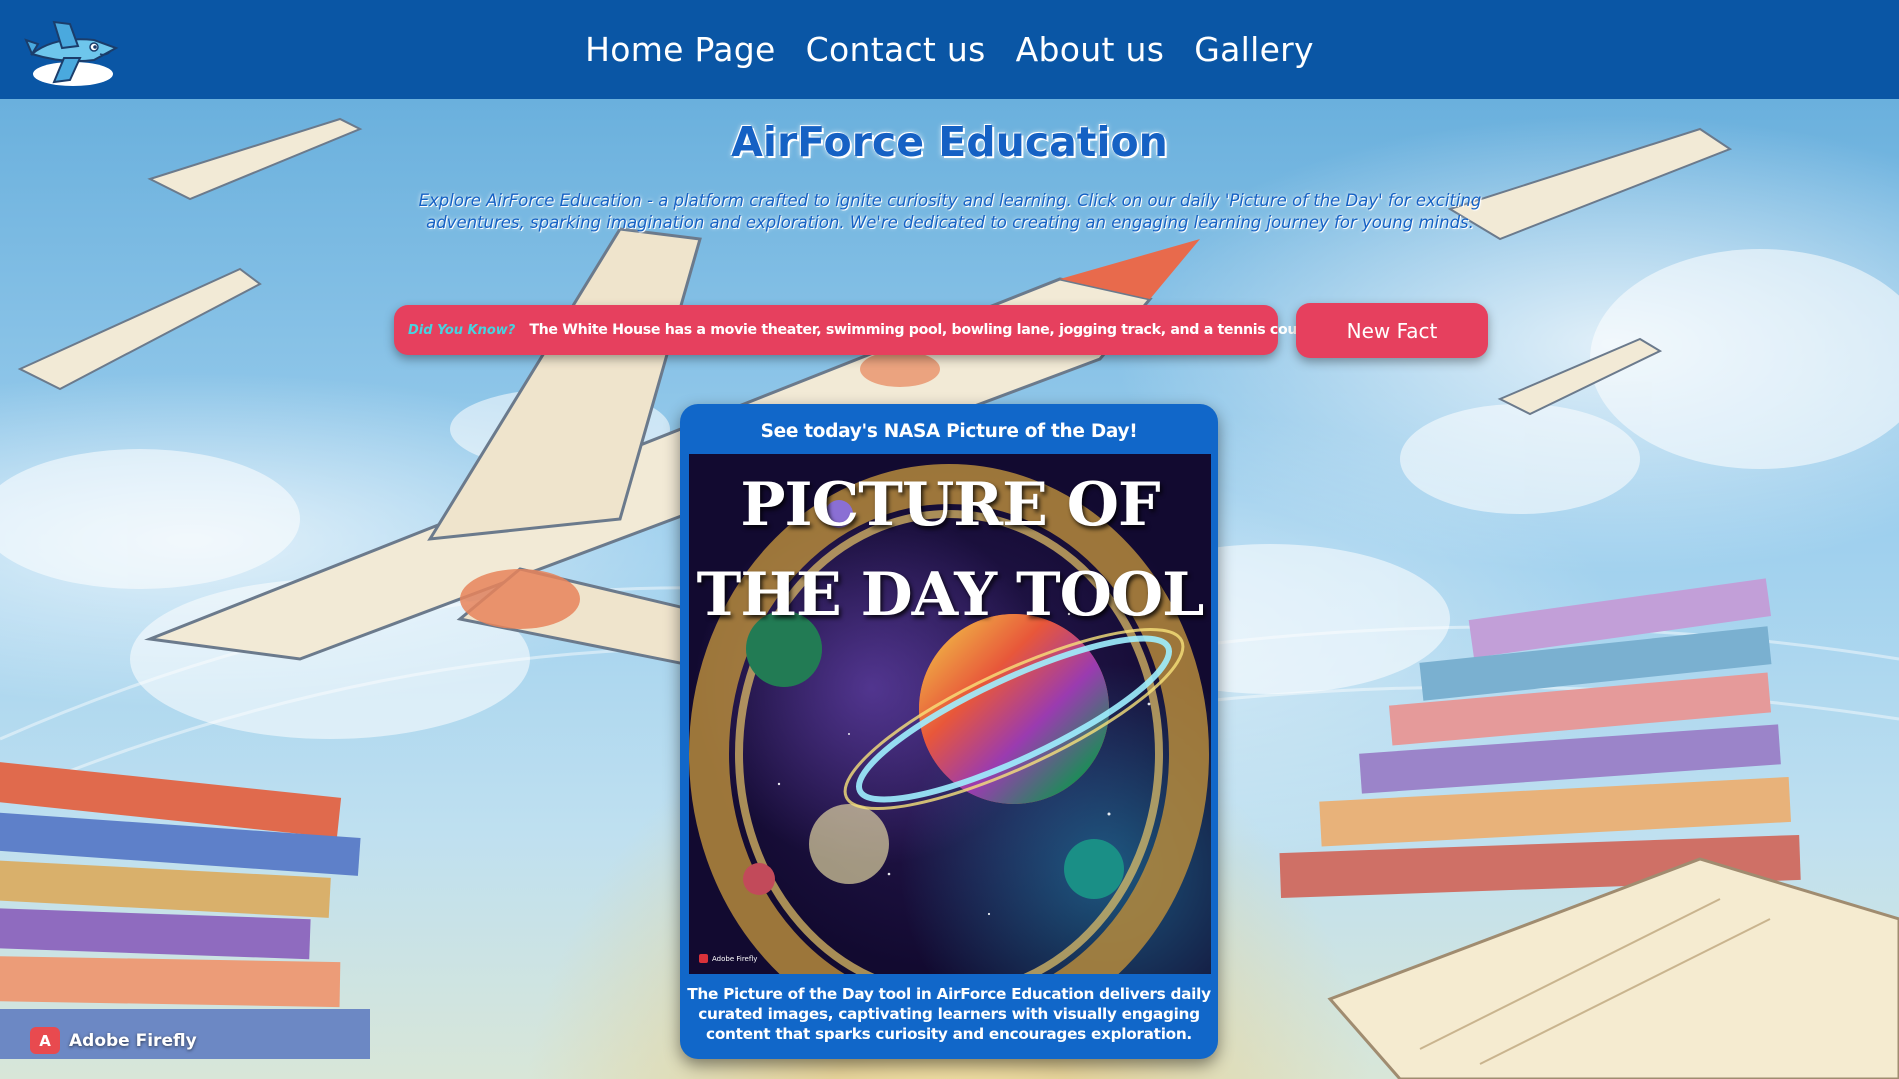 The height and width of the screenshot is (1079, 1899). I want to click on card-title: See today's NASA Picture of the Day!, so click(949, 431).